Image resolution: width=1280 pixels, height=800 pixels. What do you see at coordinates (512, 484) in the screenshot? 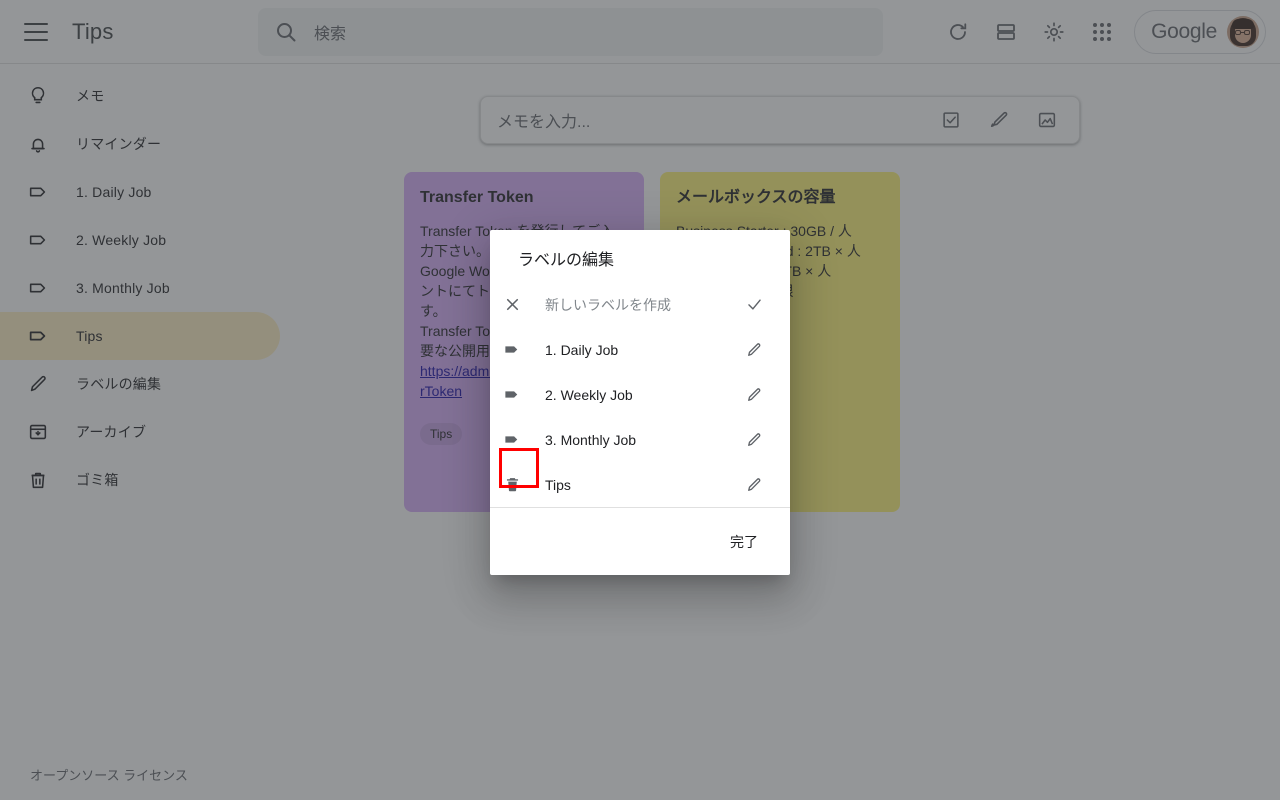
I see `delete-label-tips-button` at bounding box center [512, 484].